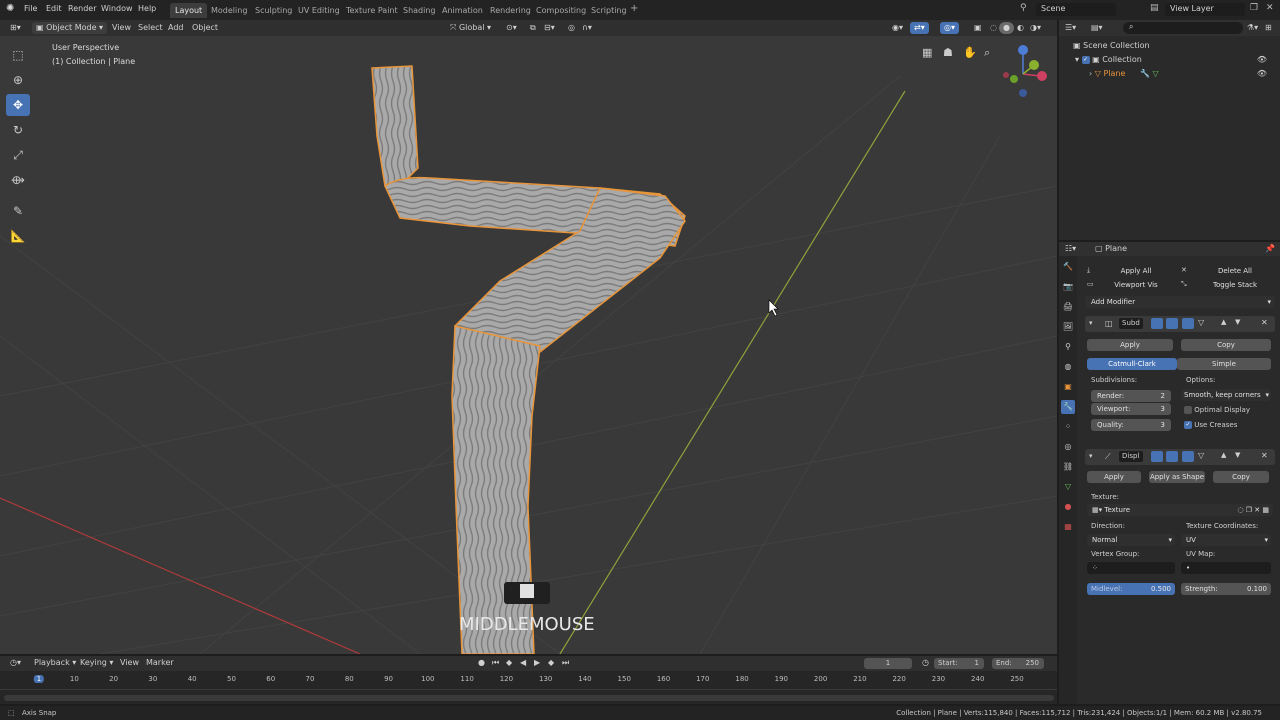  I want to click on view-layer-tab-icon: 🖼, so click(1068, 327).